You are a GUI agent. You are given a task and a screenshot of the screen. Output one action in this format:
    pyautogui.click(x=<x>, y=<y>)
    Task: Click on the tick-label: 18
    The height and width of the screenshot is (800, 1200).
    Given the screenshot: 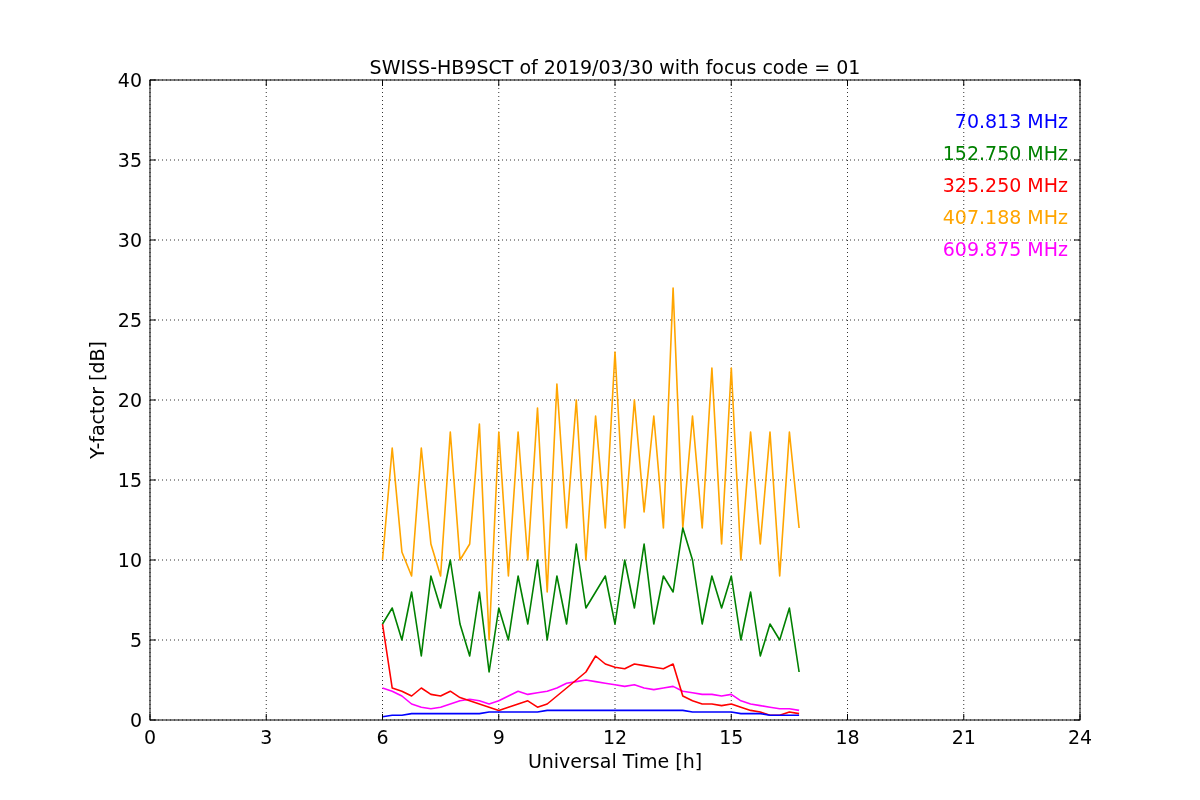 What is the action you would take?
    pyautogui.click(x=847, y=737)
    